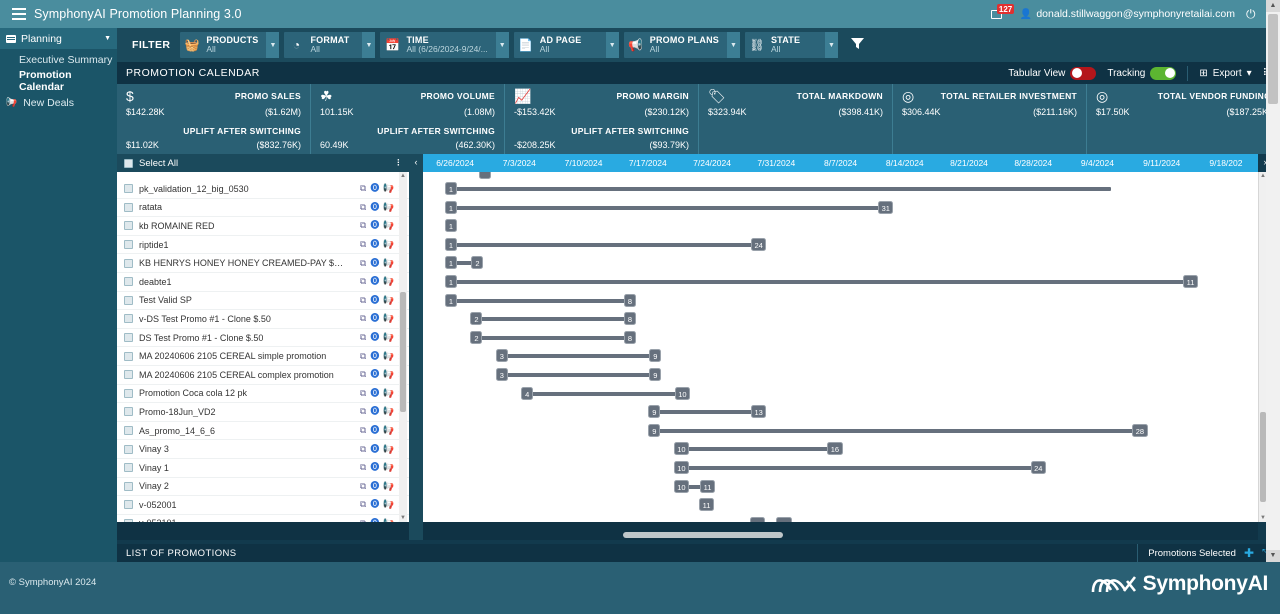  I want to click on gantt-bar-start-cap: 13, so click(758, 519).